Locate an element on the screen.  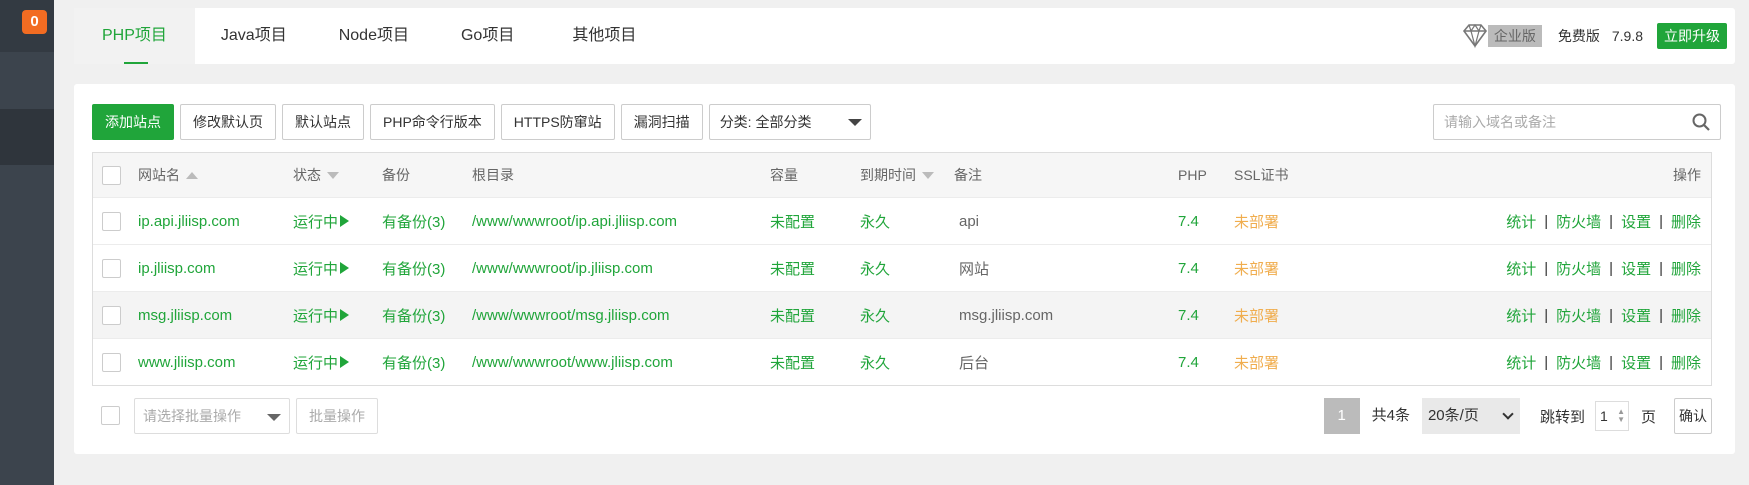
category-select: 分类: 全部分类 is located at coordinates (789, 122).